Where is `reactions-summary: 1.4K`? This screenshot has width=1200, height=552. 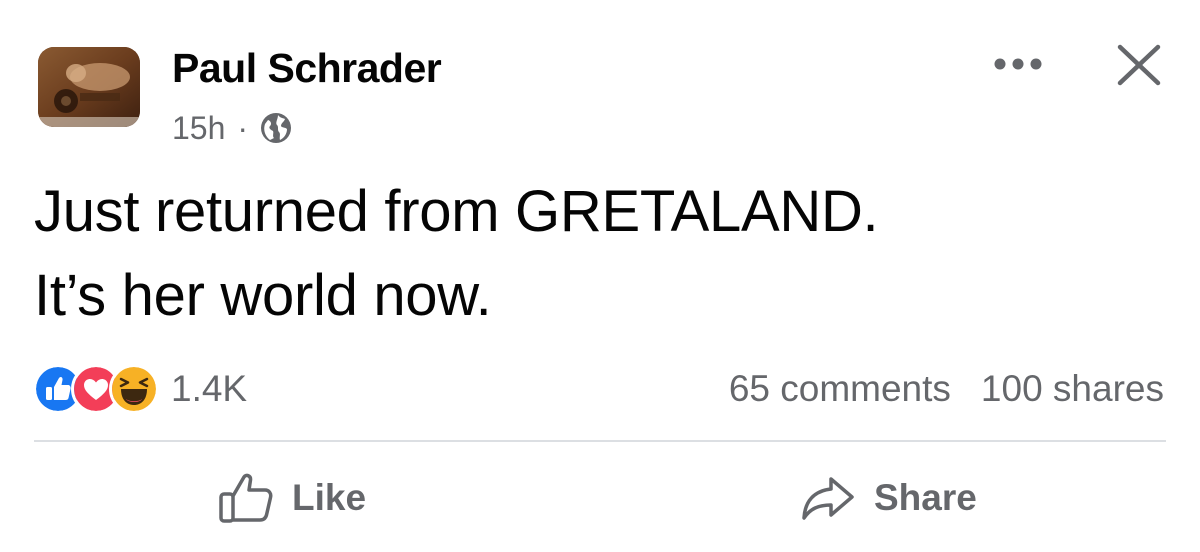
reactions-summary: 1.4K is located at coordinates (140, 389).